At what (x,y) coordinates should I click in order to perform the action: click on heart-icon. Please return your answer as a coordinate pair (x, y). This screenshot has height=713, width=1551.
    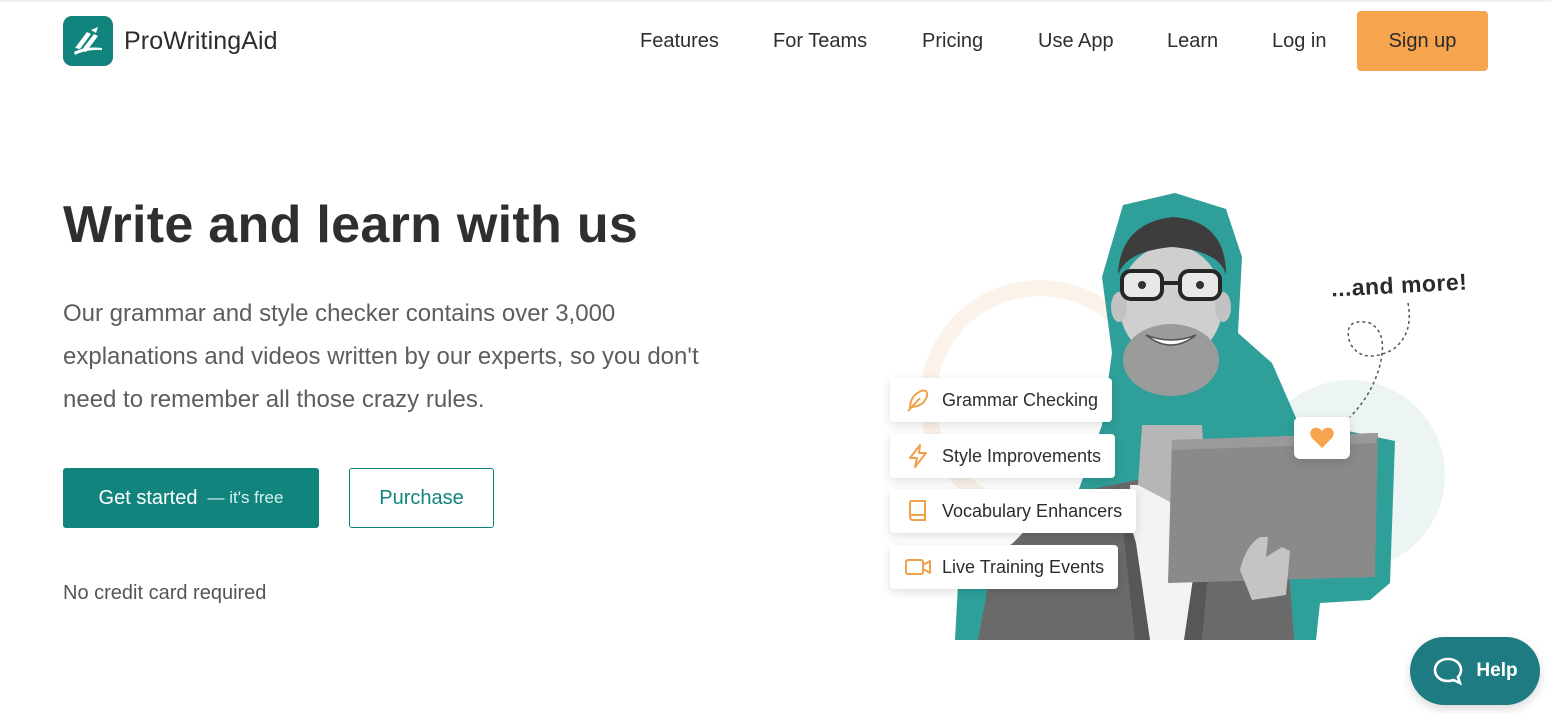
    Looking at the image, I should click on (1322, 437).